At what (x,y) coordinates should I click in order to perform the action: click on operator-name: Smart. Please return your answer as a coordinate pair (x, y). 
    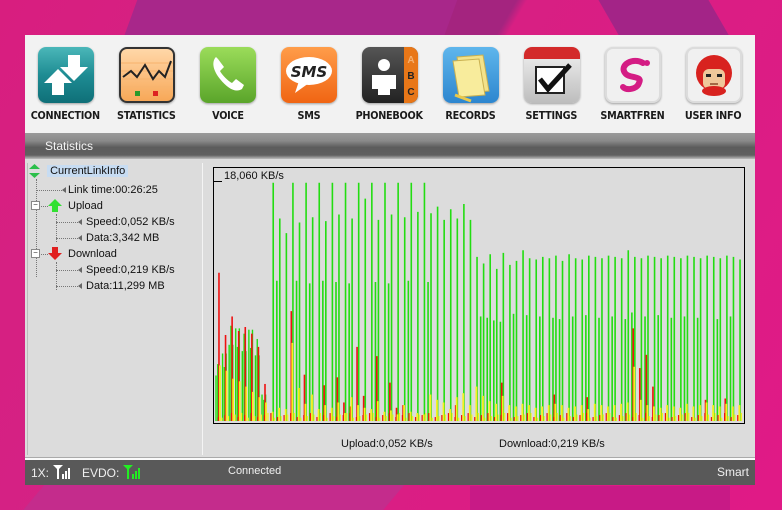
    Looking at the image, I should click on (732, 472).